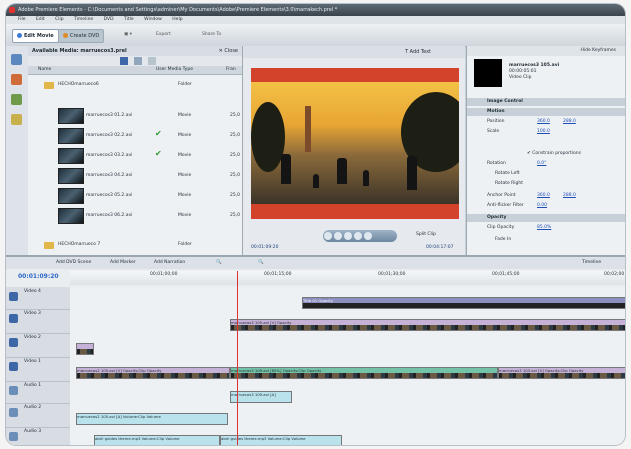  What do you see at coordinates (237, 358) in the screenshot?
I see `playhead` at bounding box center [237, 358].